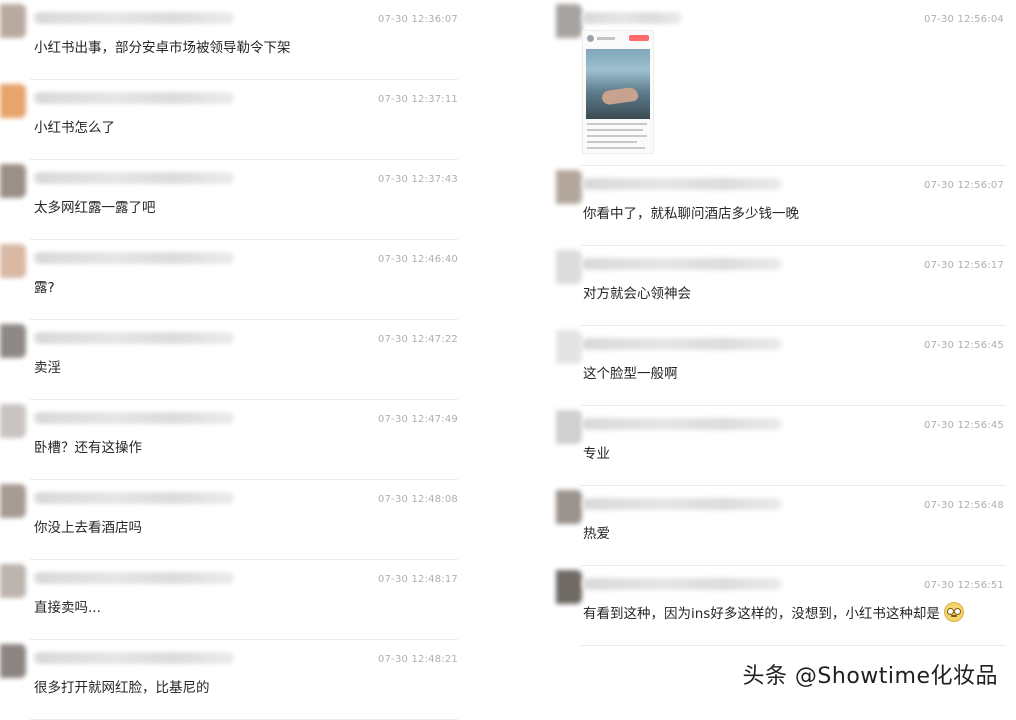  What do you see at coordinates (784, 286) in the screenshot?
I see `chat-message: 07-30 12:56:17 对方就会心领神会` at bounding box center [784, 286].